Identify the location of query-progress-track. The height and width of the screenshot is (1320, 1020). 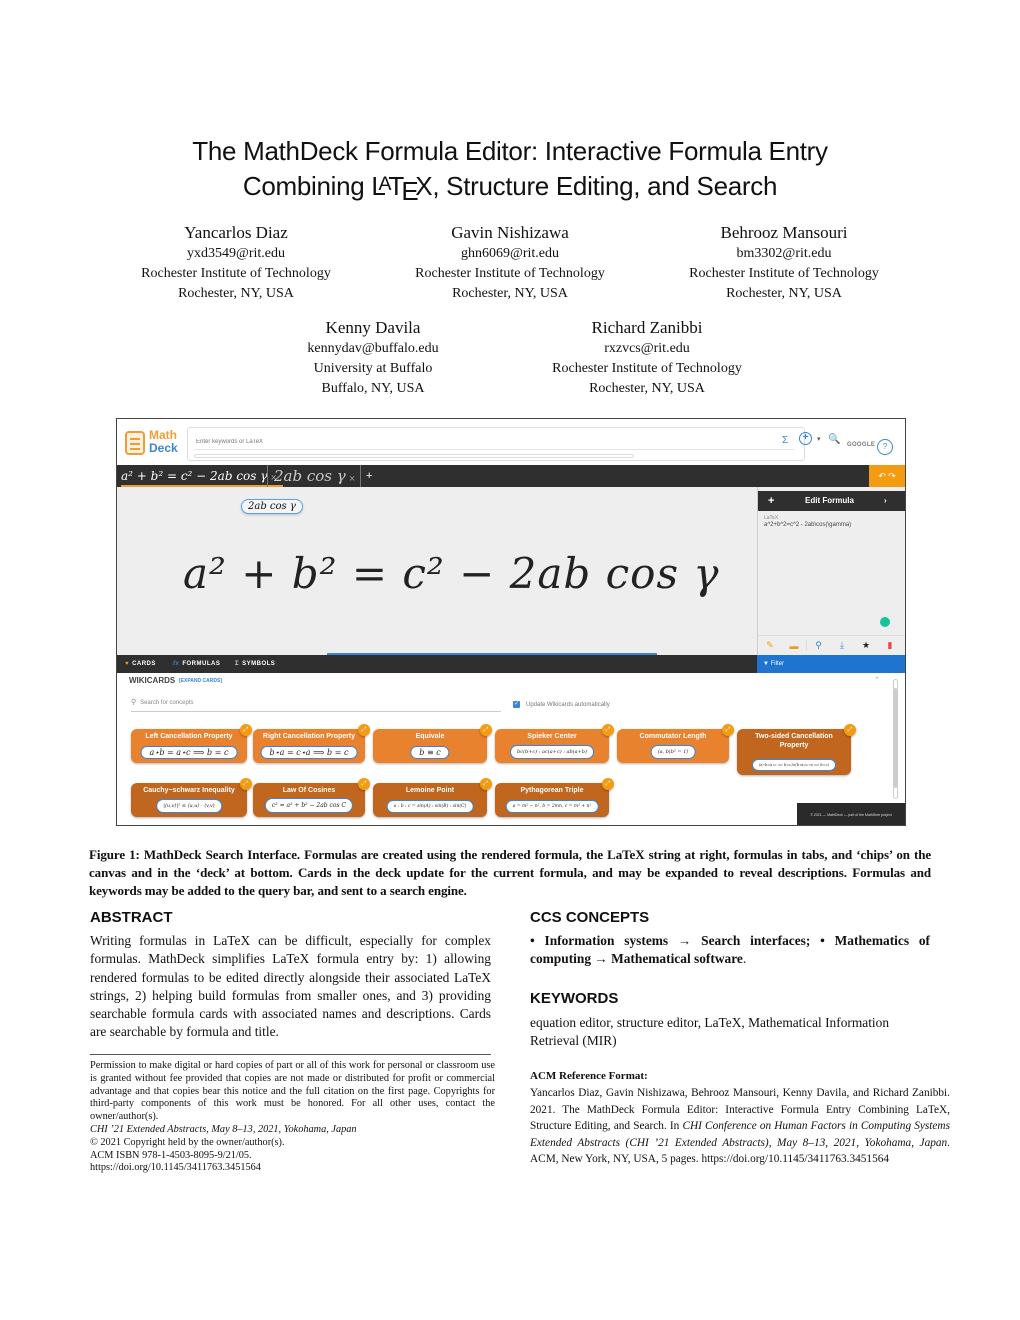
(414, 456).